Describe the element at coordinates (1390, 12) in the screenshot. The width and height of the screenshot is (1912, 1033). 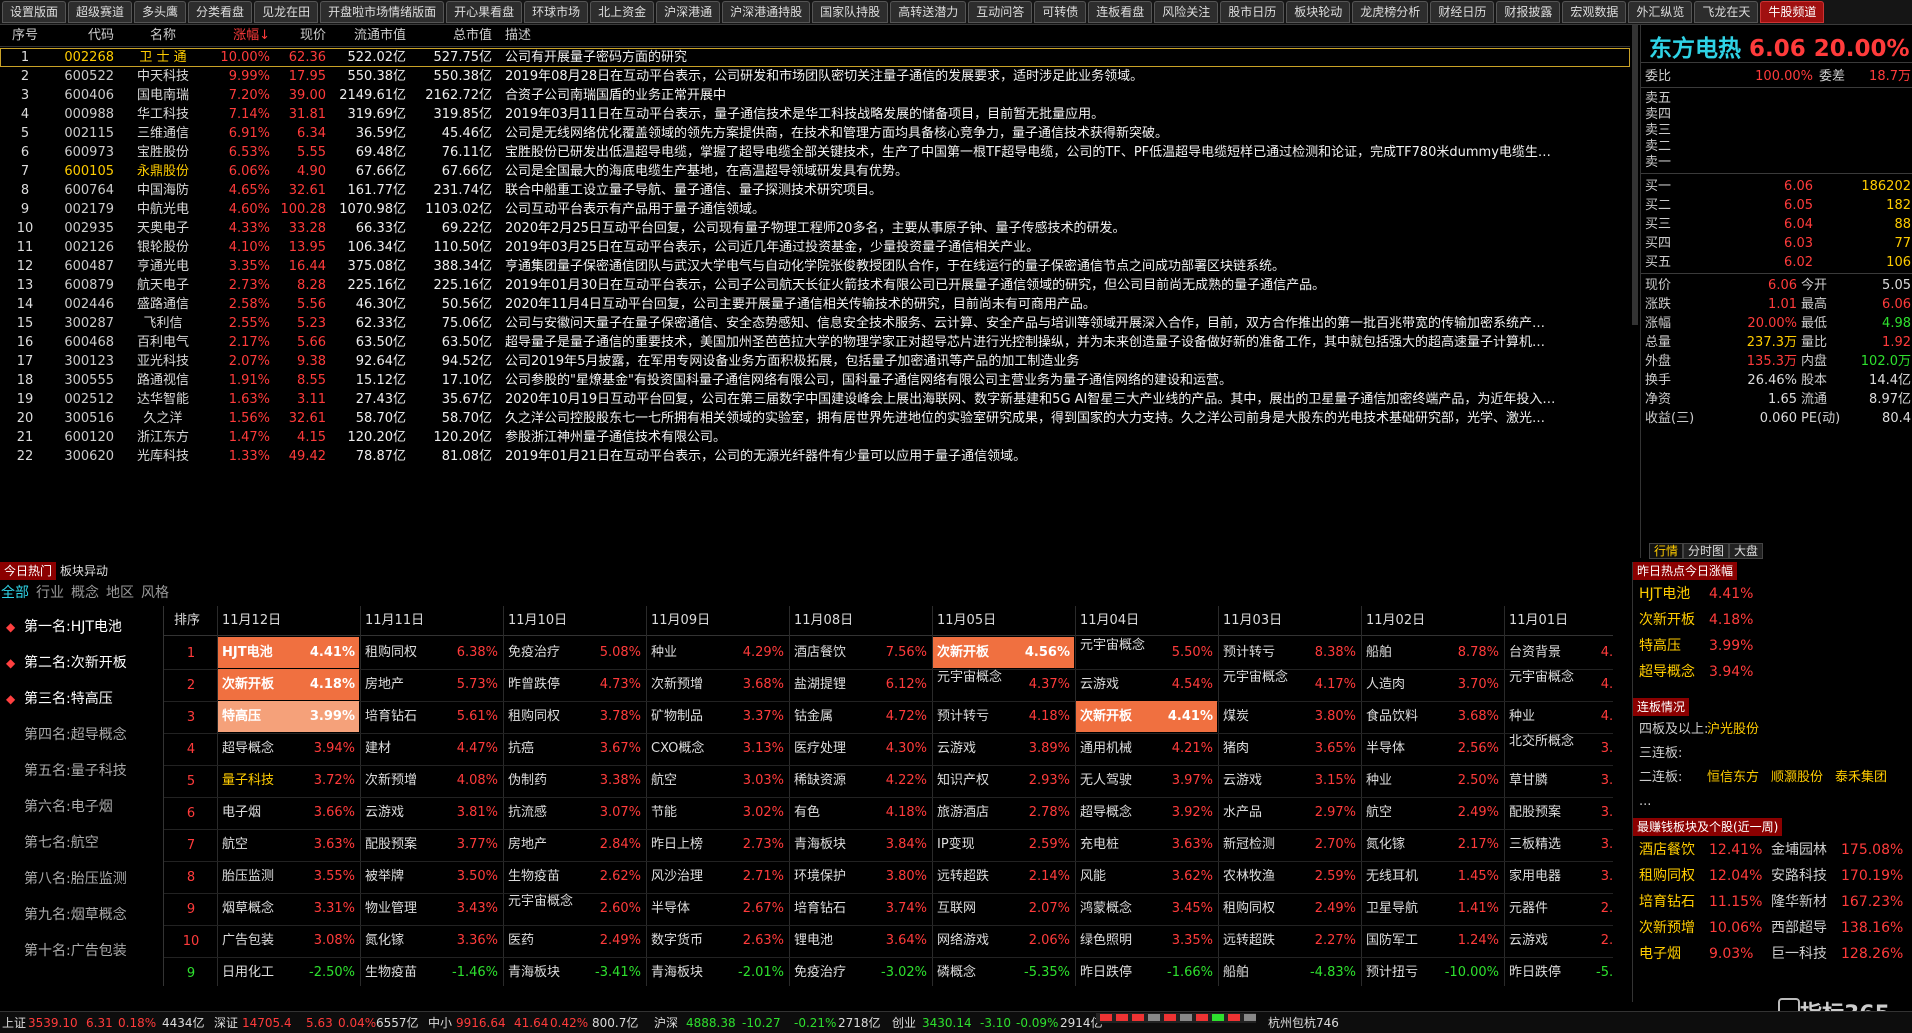
I see `top-tab: 龙虎榜分析` at that location.